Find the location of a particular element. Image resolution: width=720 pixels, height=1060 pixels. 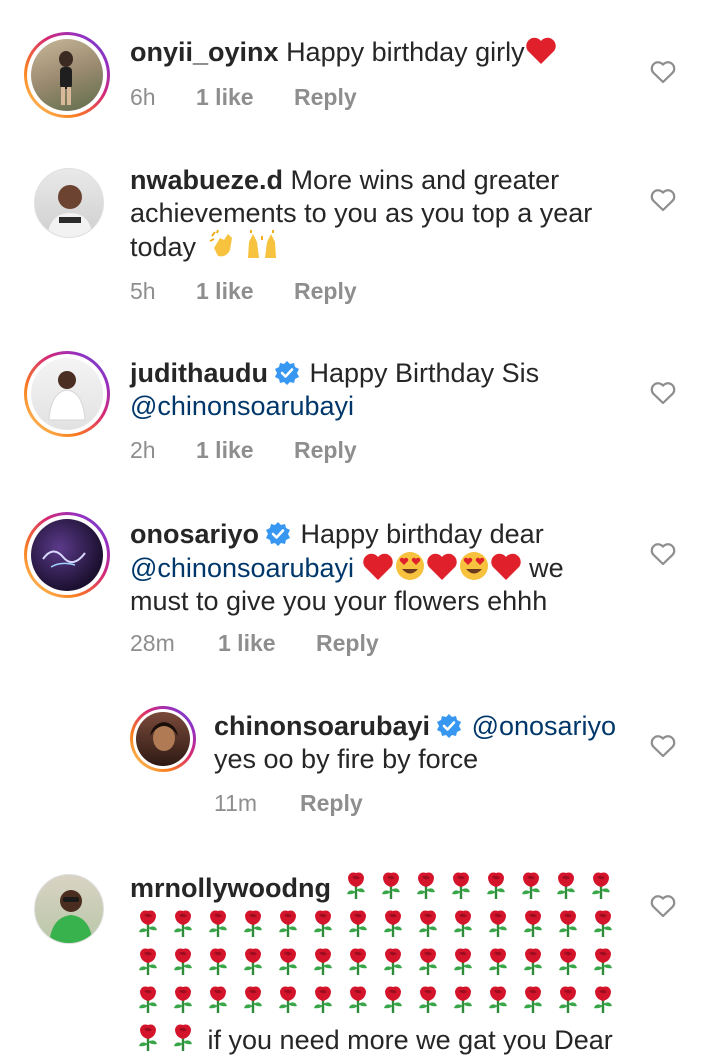

comment-body: Happy birthday dear is located at coordinates (422, 534).